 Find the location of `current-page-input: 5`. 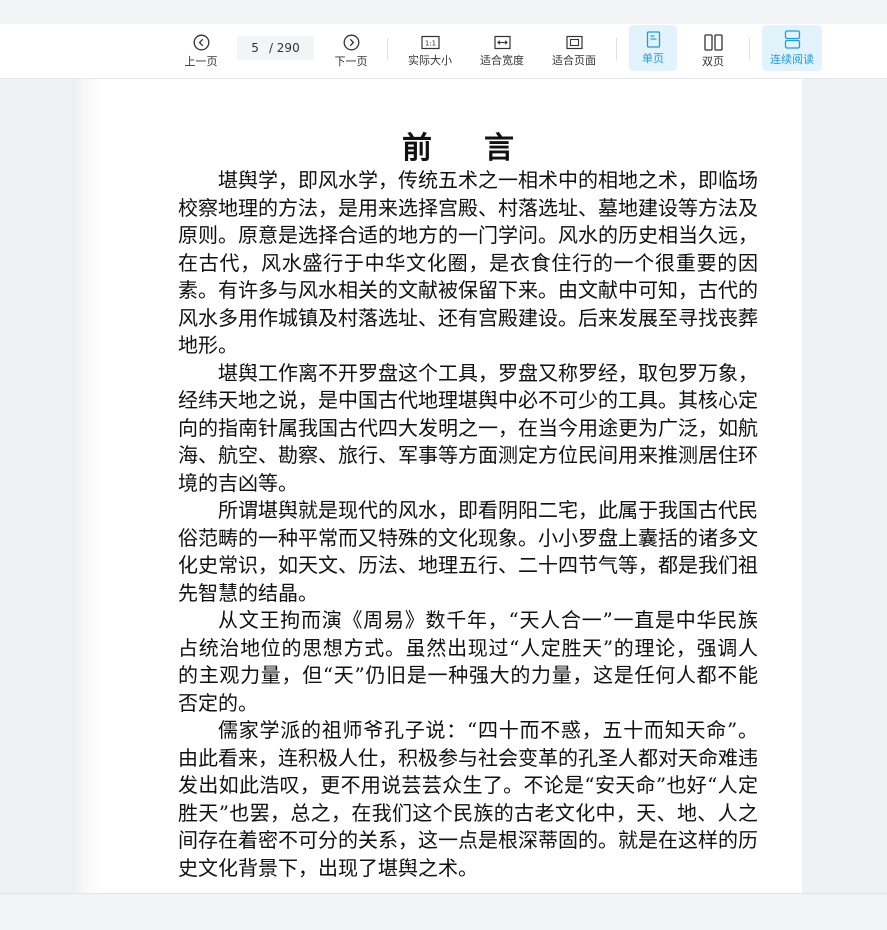

current-page-input: 5 is located at coordinates (255, 48).